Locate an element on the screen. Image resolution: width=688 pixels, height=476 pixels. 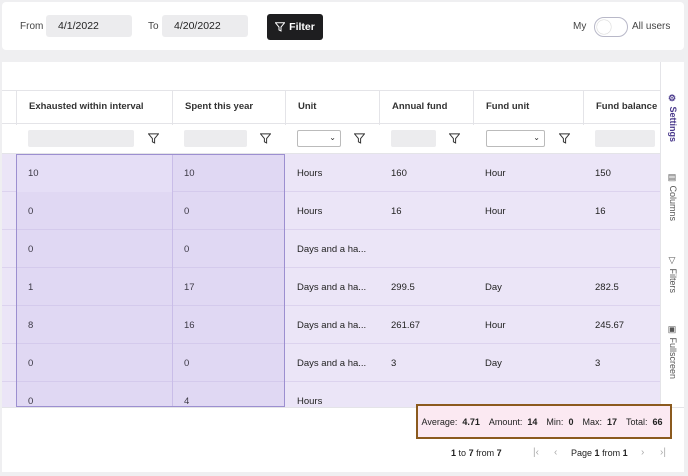
table-cell: 245.67 is located at coordinates (621, 325).